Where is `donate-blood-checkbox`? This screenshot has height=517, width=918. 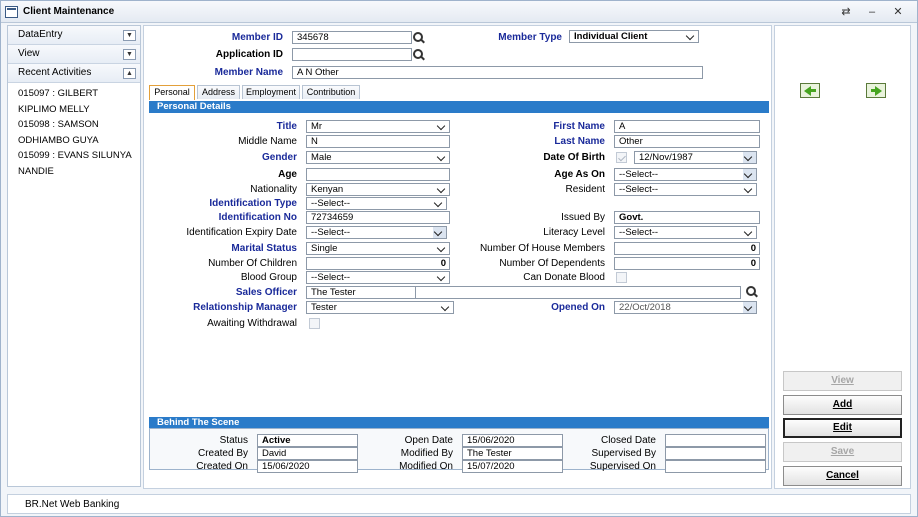
donate-blood-checkbox is located at coordinates (621, 277).